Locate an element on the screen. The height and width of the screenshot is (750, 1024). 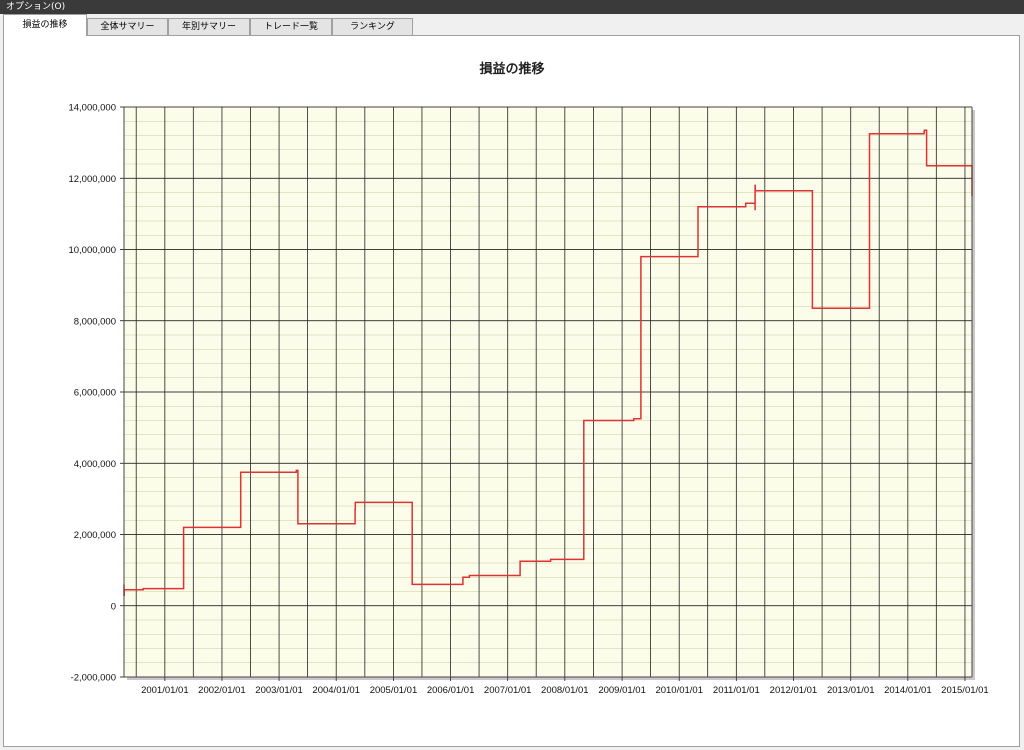
y-tick-label: -2,000,000 is located at coordinates (93, 678).